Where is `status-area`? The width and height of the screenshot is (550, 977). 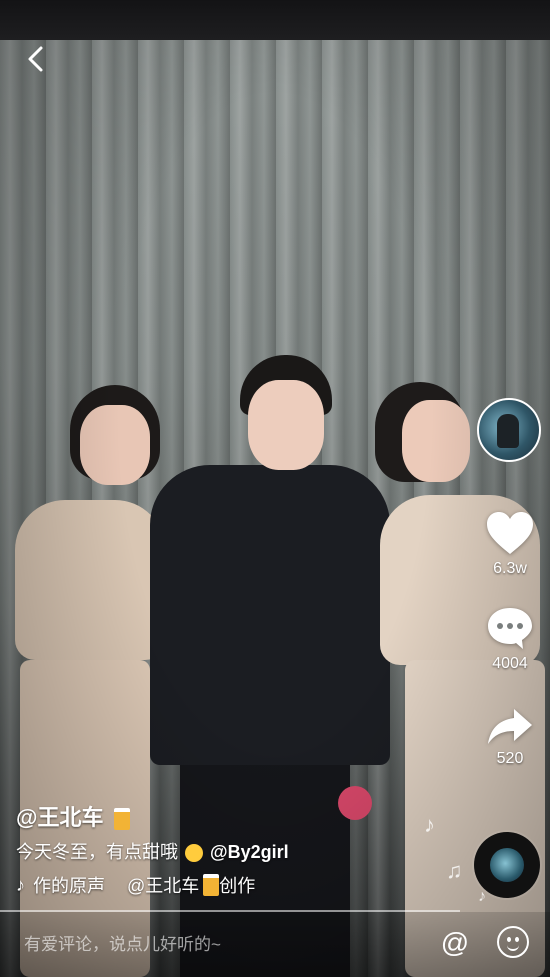
status-area is located at coordinates (275, 20).